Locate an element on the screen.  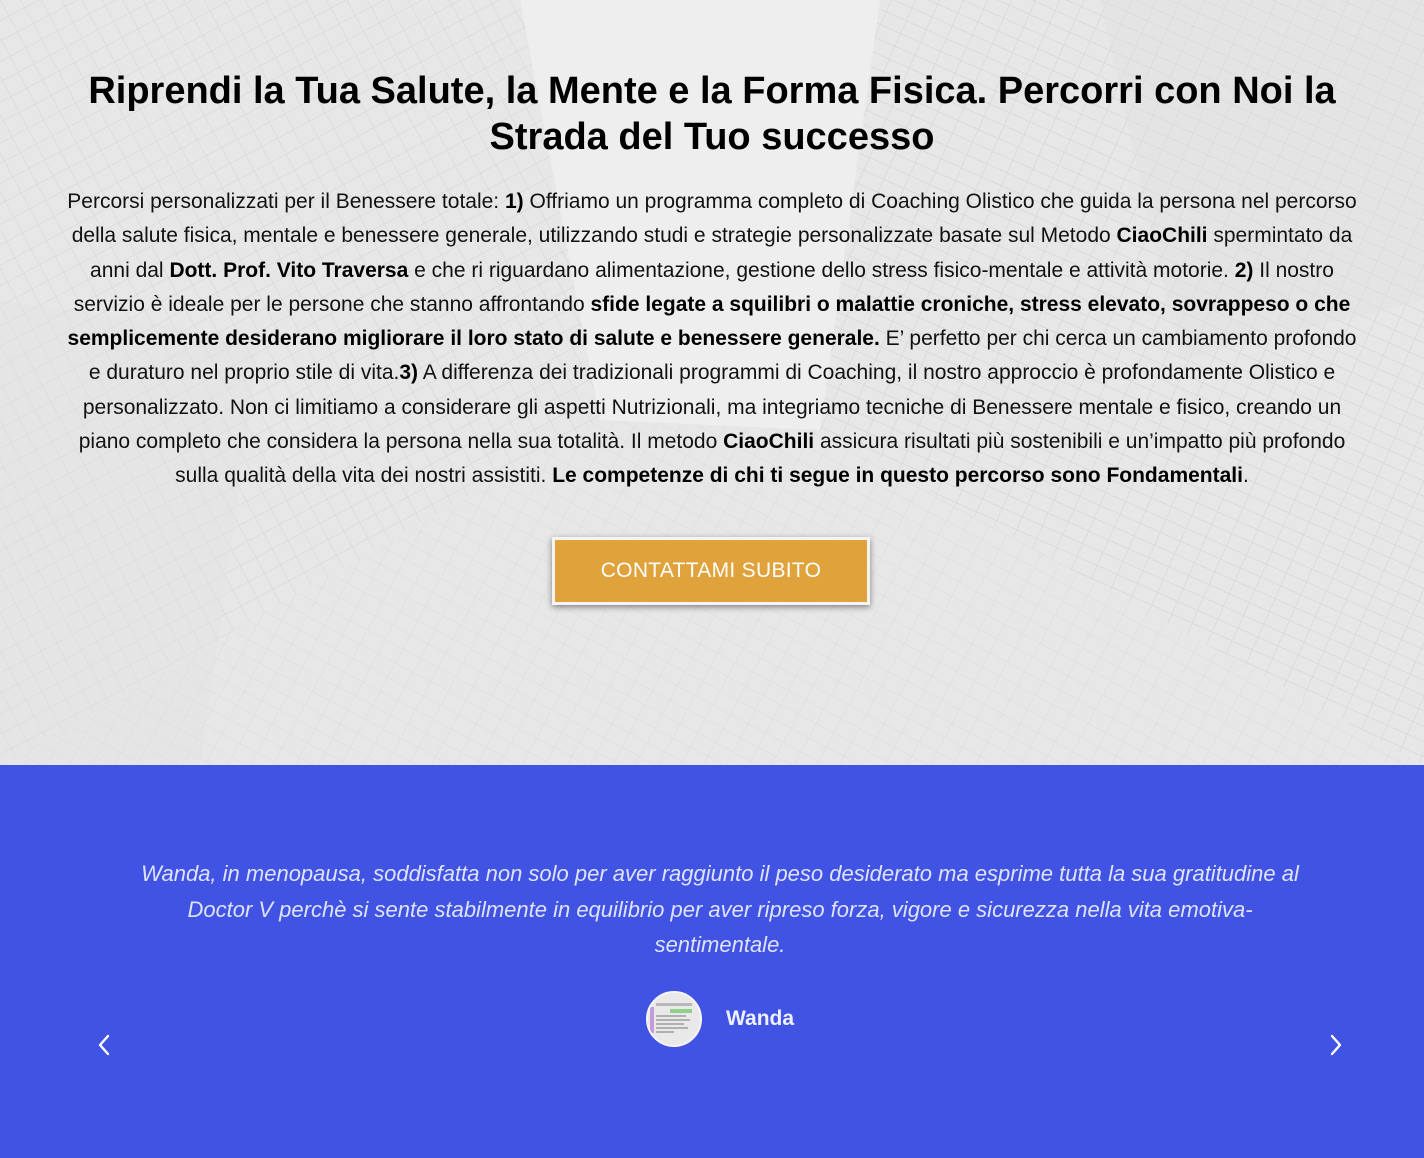
previous-slide-button is located at coordinates (104, 1045).